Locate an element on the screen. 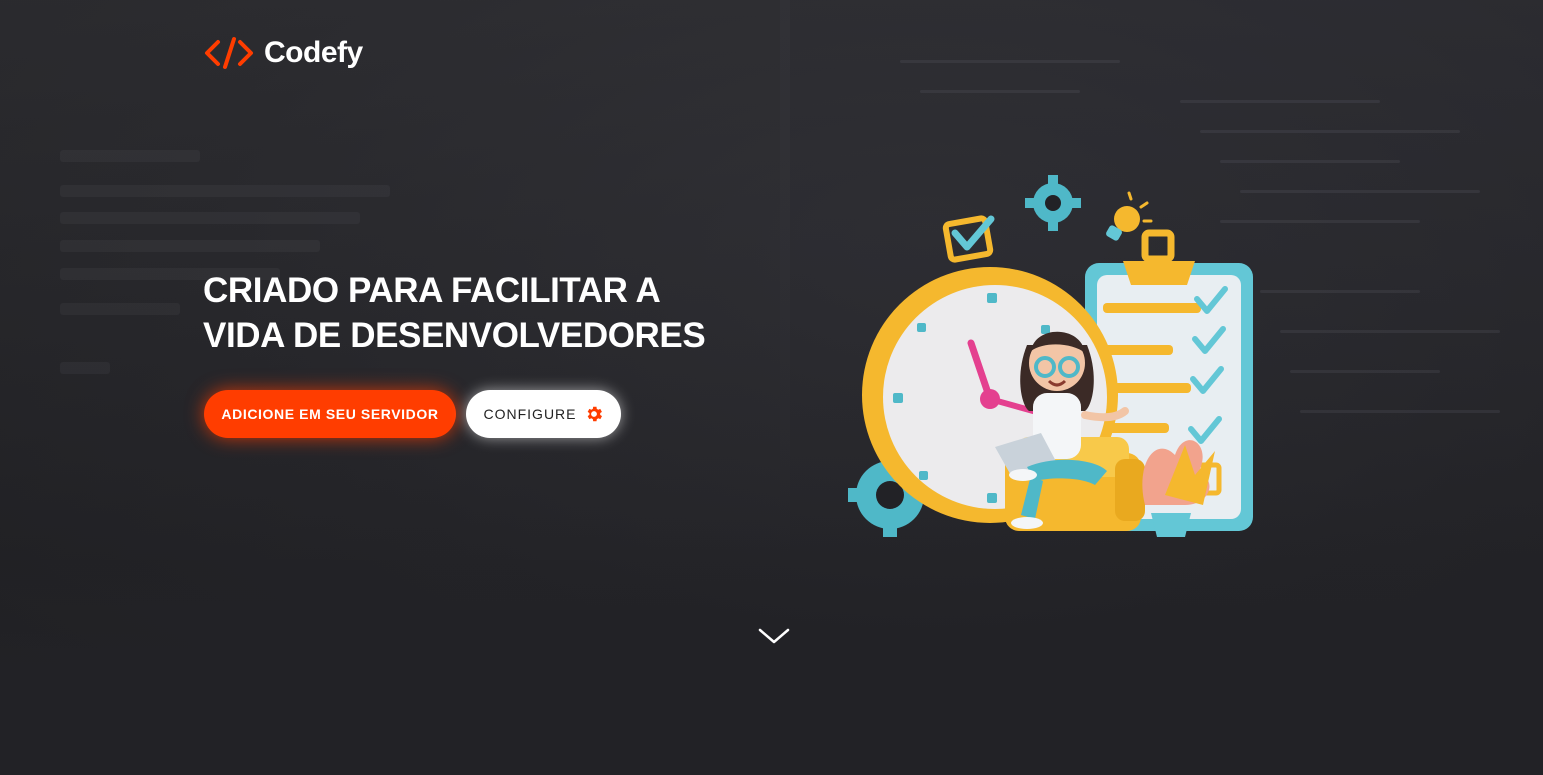 The height and width of the screenshot is (775, 1543). code-brackets-icon is located at coordinates (229, 53).